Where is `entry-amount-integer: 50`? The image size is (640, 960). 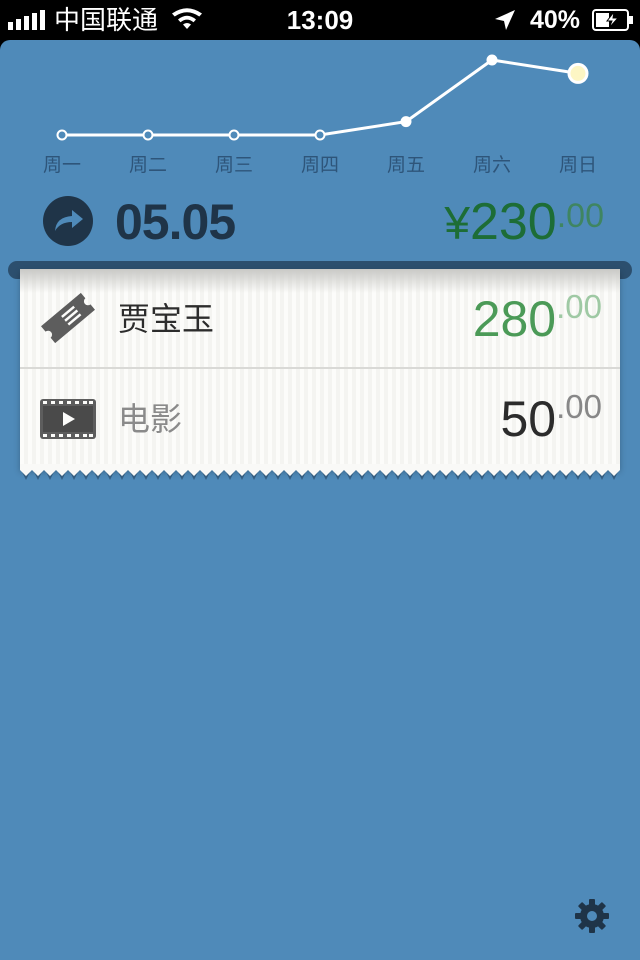 entry-amount-integer: 50 is located at coordinates (528, 419).